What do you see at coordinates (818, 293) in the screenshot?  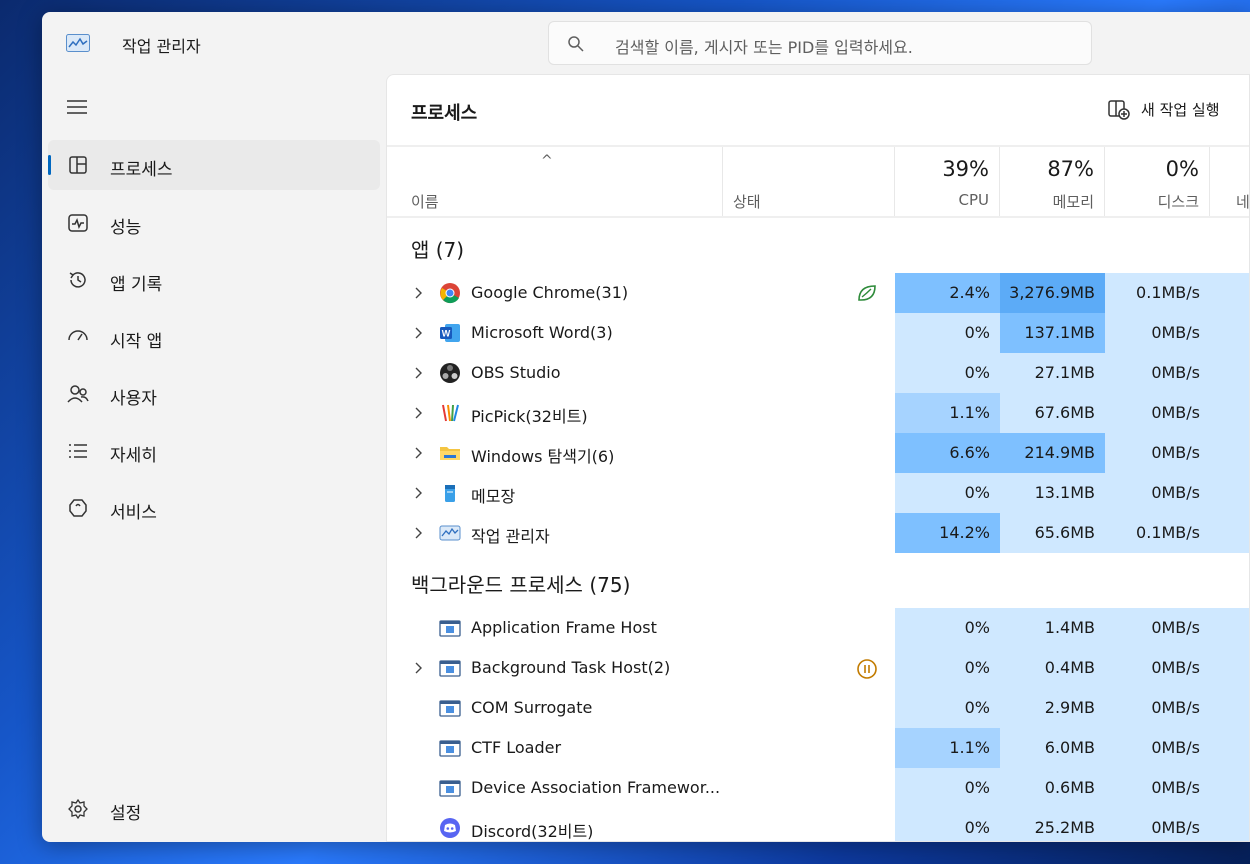 I see `process-row: Google Chrome(31) 2.4% 3,276.9MB 0.1MB/s` at bounding box center [818, 293].